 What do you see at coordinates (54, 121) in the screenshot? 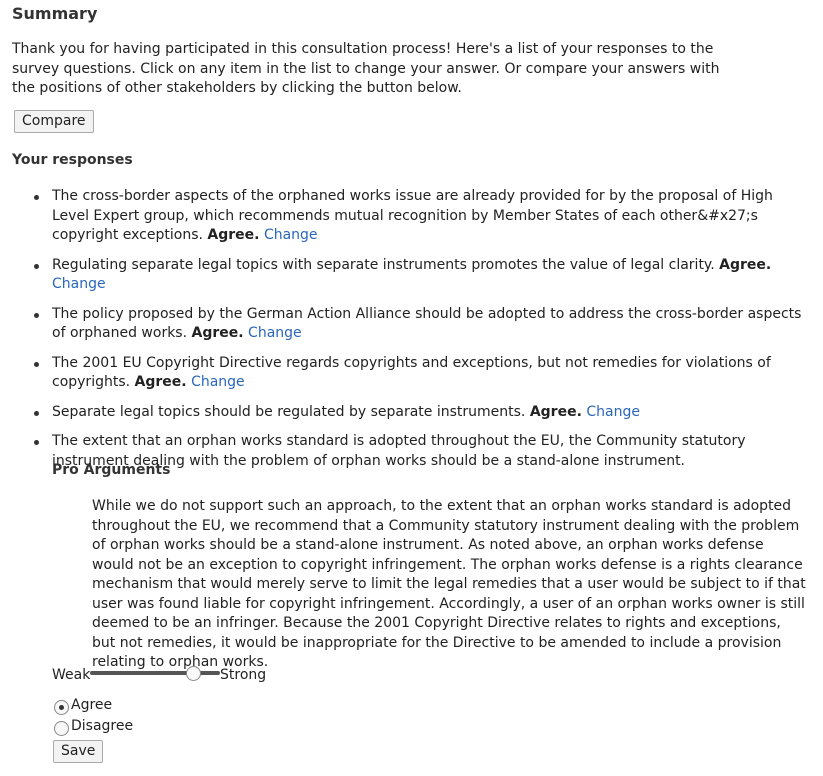
I see `compare-button: Compare` at bounding box center [54, 121].